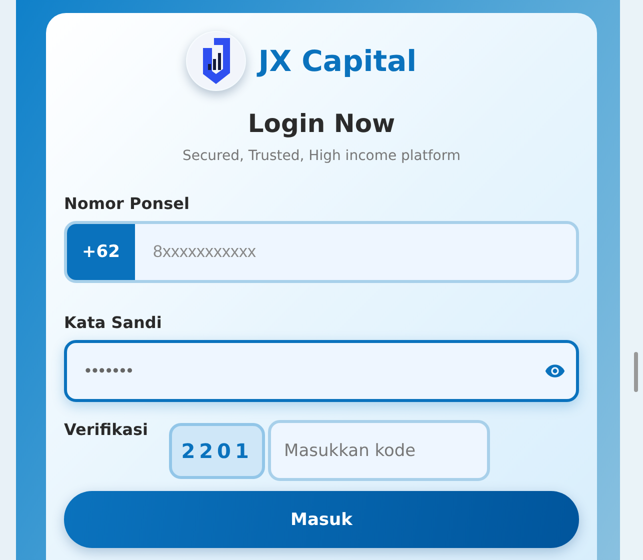 The image size is (643, 560). Describe the element at coordinates (321, 123) in the screenshot. I see `login-heading: Login Now` at that location.